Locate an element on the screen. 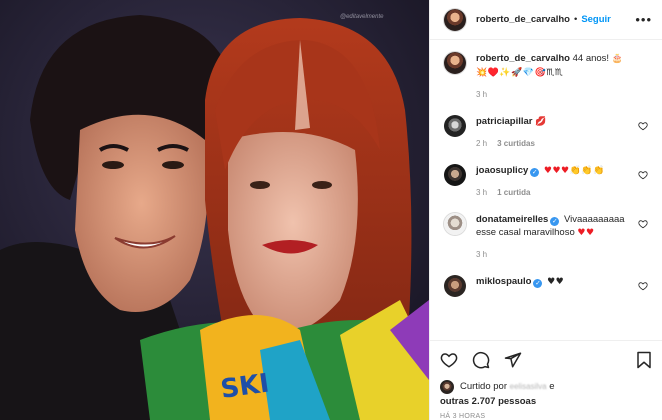 Image resolution: width=662 pixels, height=420 pixels. comment-row: patriciapillar 💋 2 h 3 curtidas is located at coordinates (546, 132).